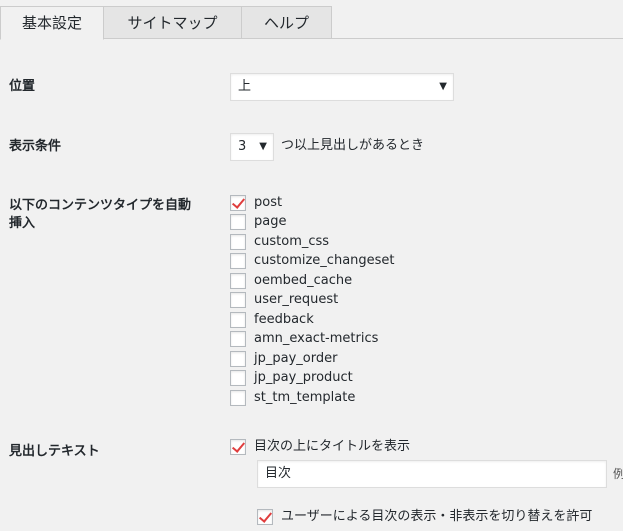 The height and width of the screenshot is (531, 623). What do you see at coordinates (238, 320) in the screenshot?
I see `checkbox-feedback` at bounding box center [238, 320].